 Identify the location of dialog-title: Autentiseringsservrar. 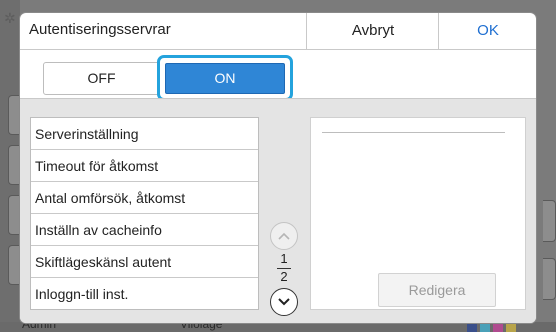
(100, 29).